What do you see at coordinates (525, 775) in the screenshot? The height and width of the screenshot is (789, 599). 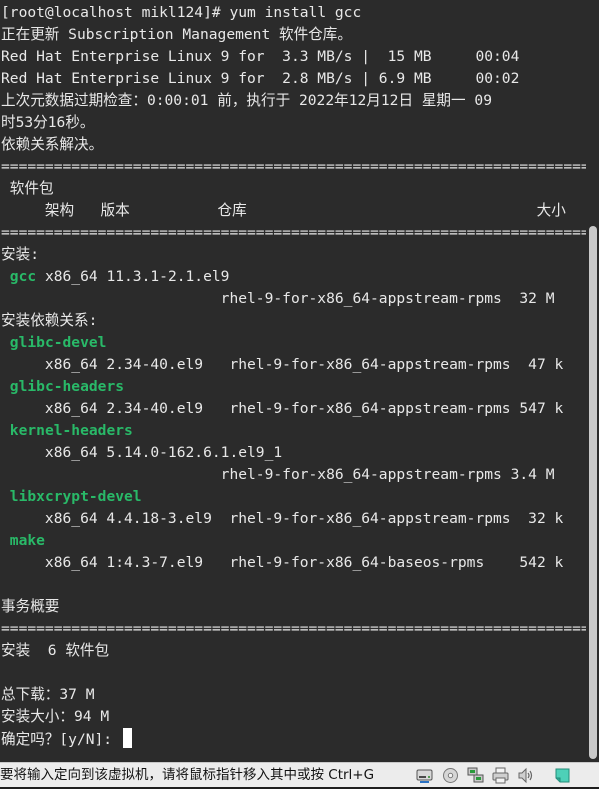 I see `sound-icon` at bounding box center [525, 775].